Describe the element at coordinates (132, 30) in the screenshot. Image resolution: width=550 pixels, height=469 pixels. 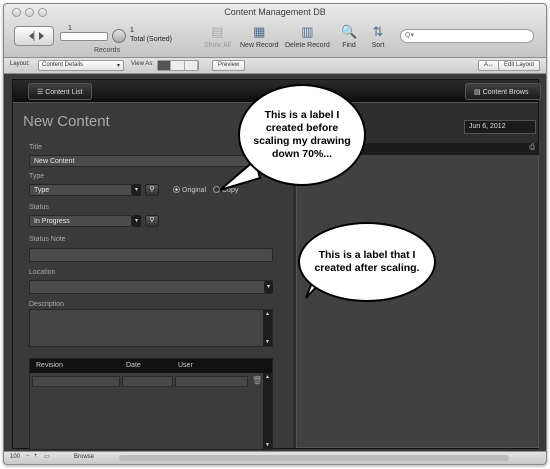
I see `record-count-number: 1` at that location.